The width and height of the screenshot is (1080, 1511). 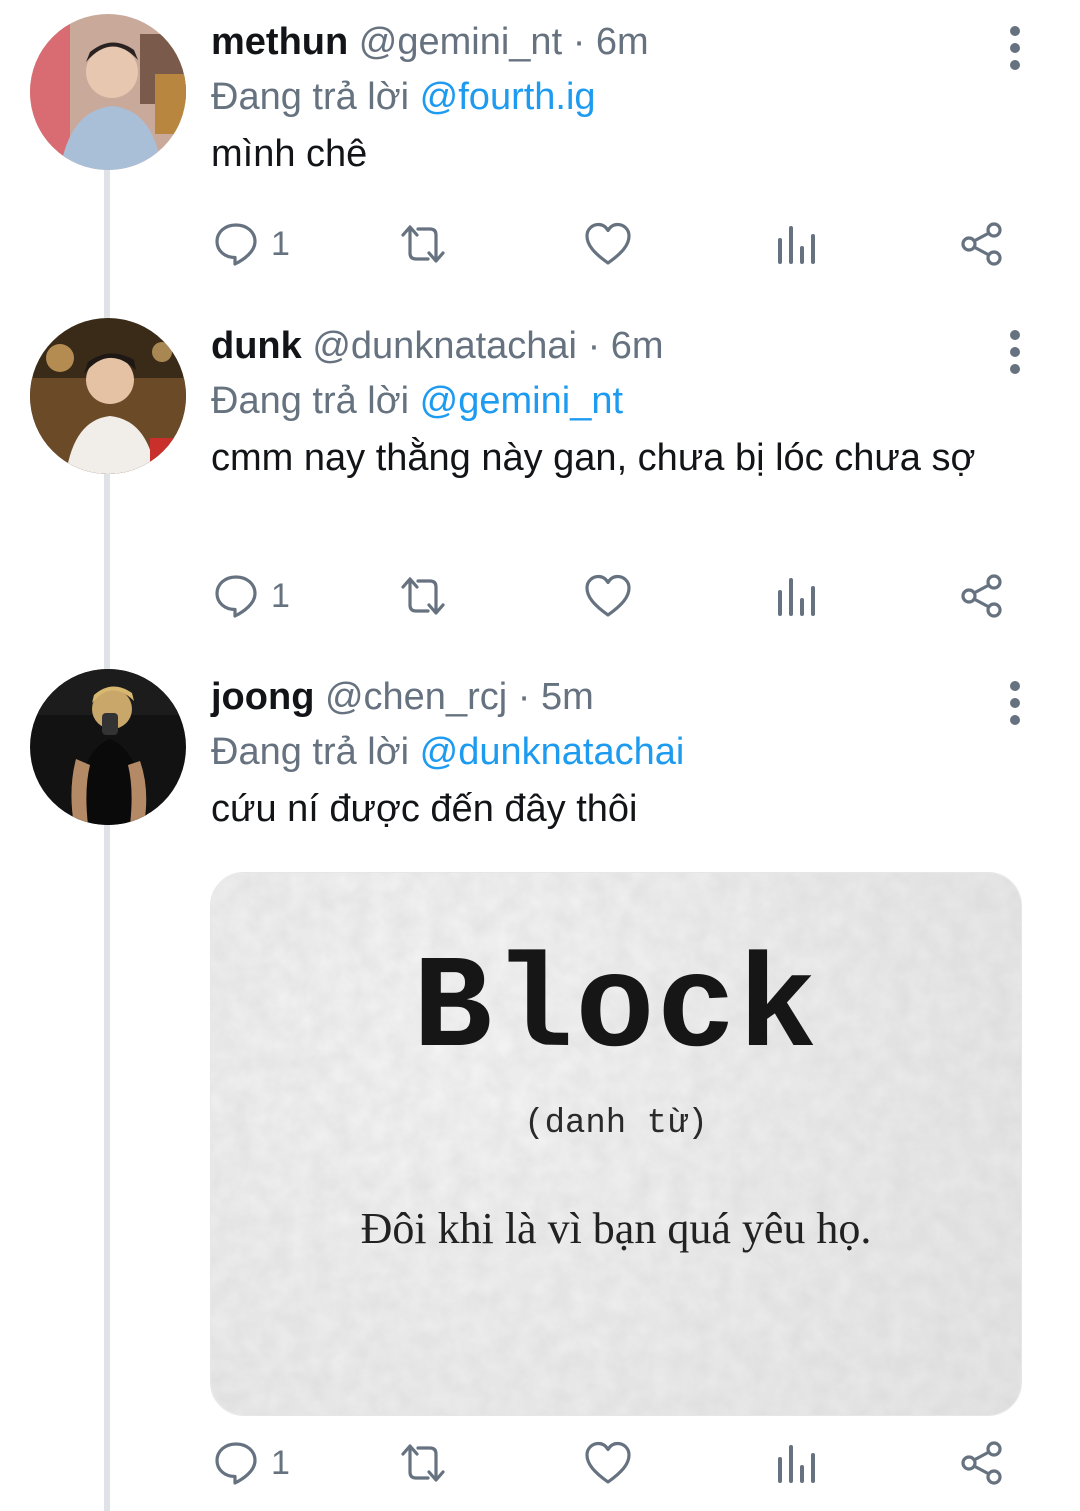 I want to click on replying-to: Đang trả lời @gemini_nt, so click(x=610, y=401).